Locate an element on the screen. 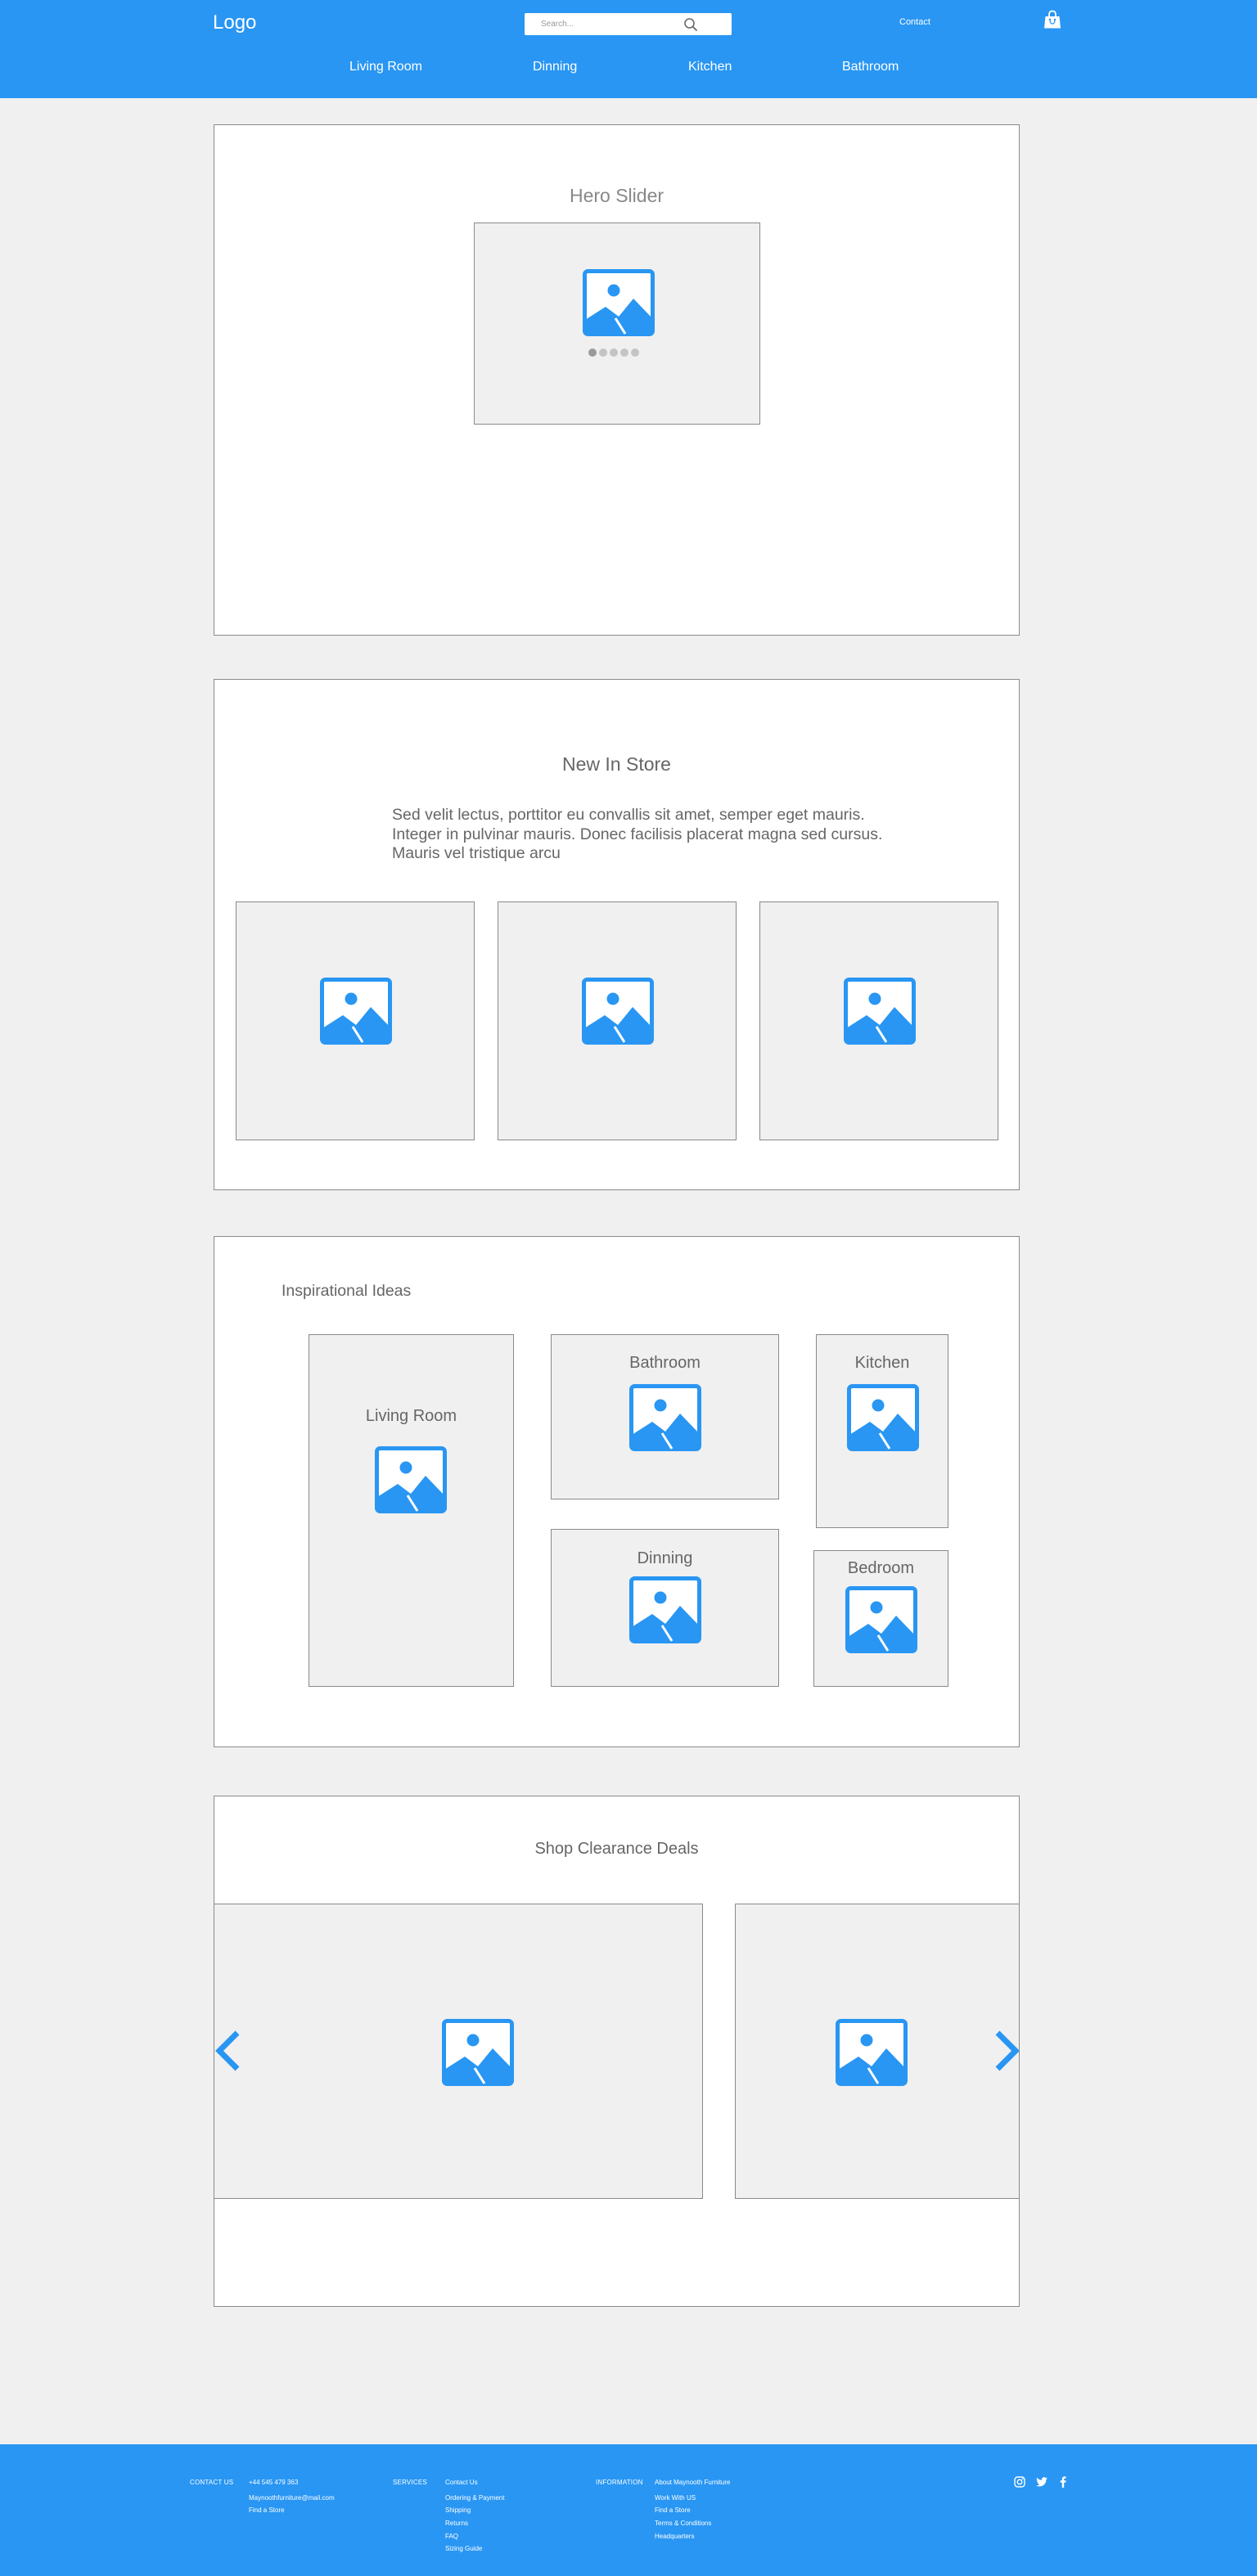 This screenshot has height=2576, width=1257. twitter-icon is located at coordinates (1041, 2481).